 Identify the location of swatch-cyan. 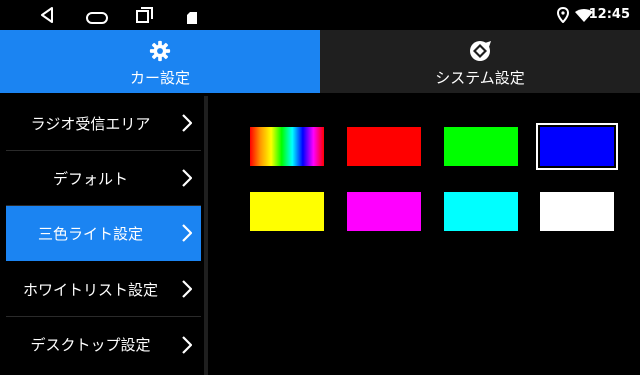
(481, 211).